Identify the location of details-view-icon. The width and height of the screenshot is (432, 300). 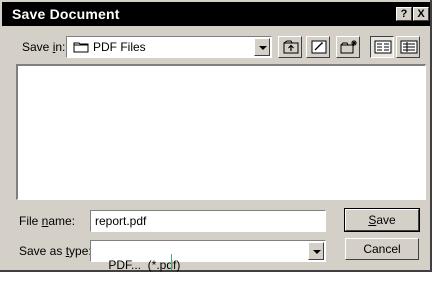
(409, 47).